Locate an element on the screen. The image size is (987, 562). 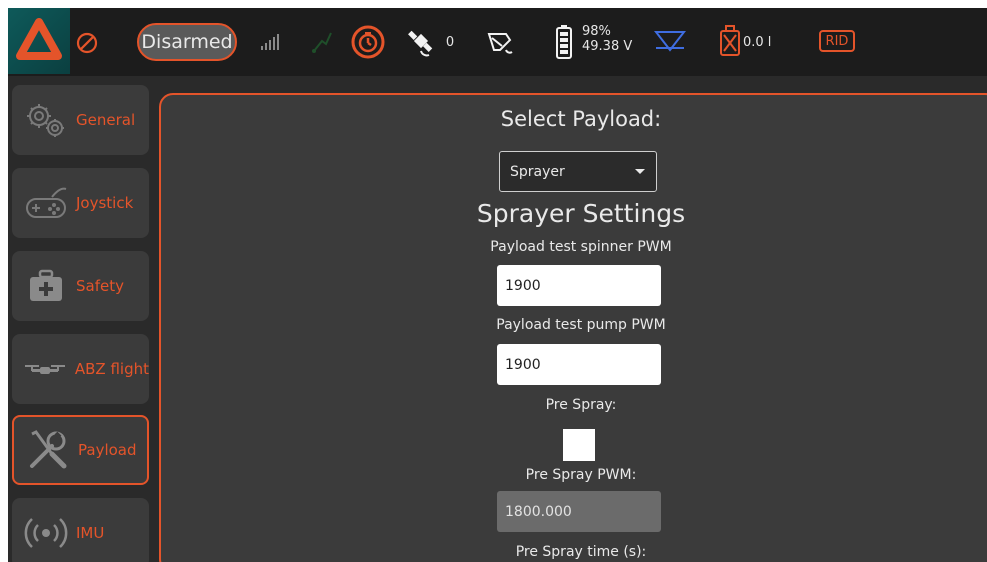
payload-select: Sprayer is located at coordinates (578, 171).